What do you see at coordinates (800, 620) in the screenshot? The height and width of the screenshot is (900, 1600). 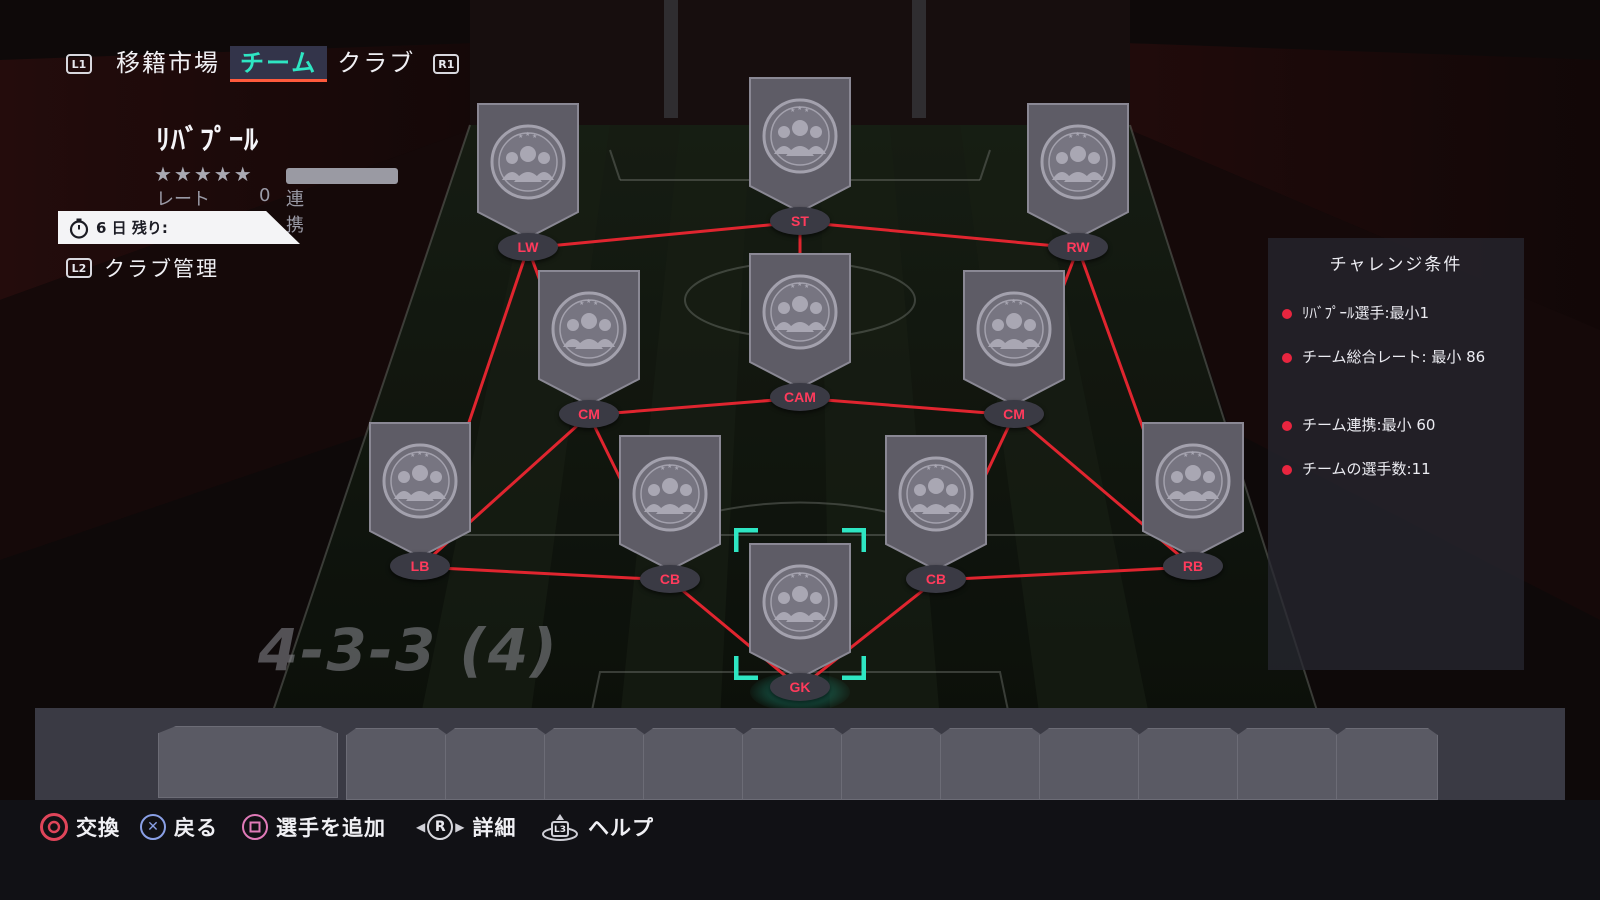 I see `player-slot-gk: ★ ★ ★ GK` at bounding box center [800, 620].